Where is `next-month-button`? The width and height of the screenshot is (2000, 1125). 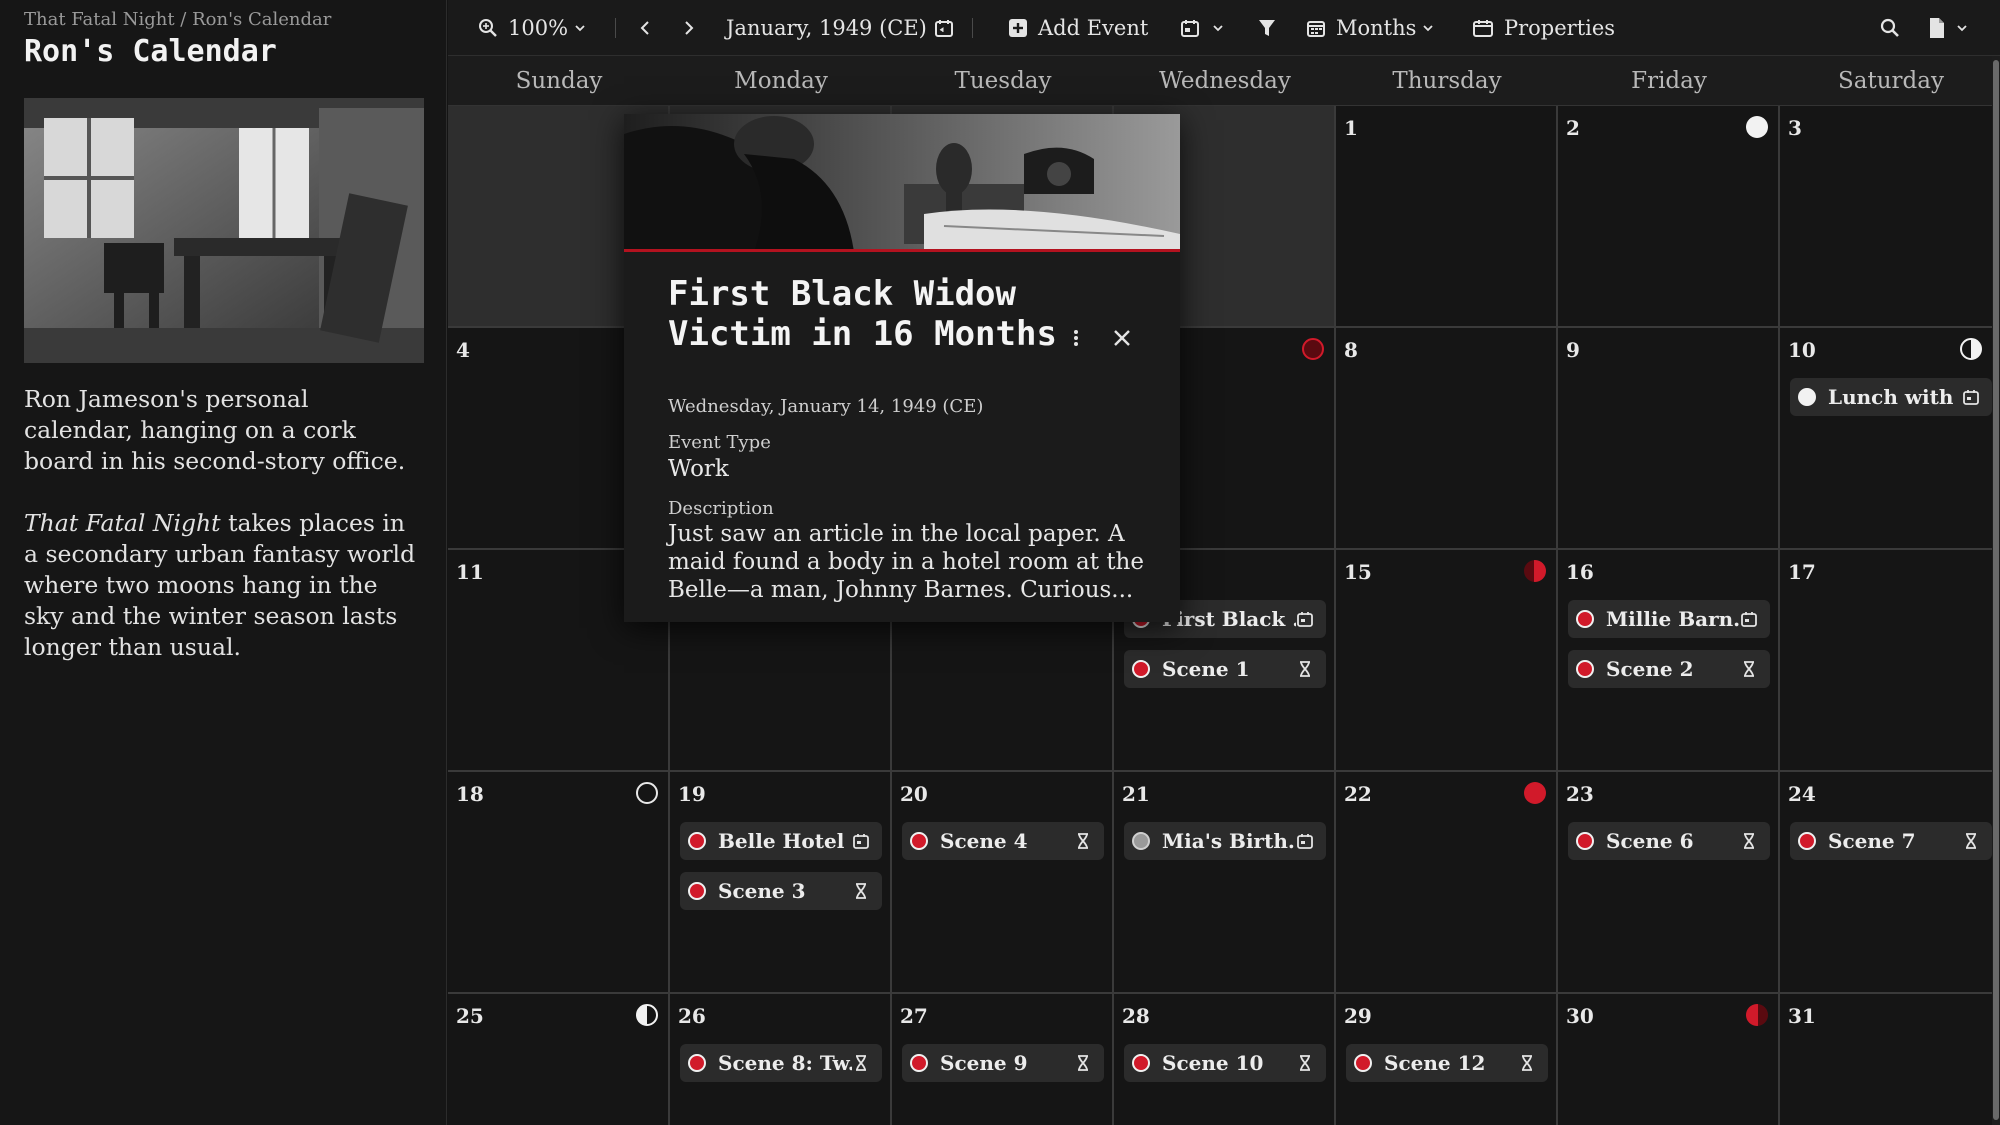
next-month-button is located at coordinates (689, 28).